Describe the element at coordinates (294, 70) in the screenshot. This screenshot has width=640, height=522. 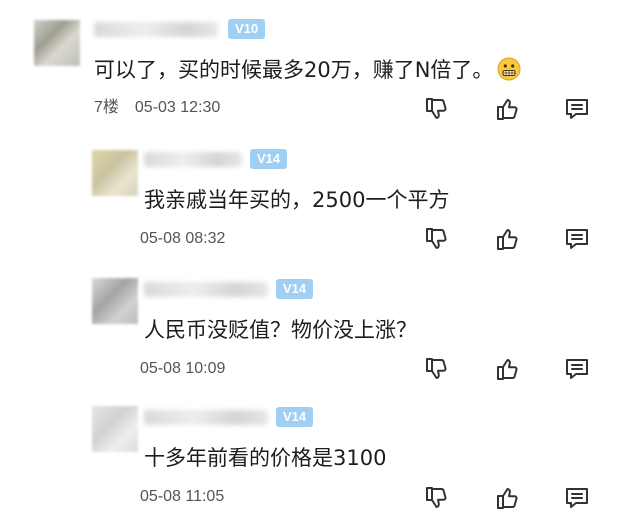
I see `comment-text-content: 可以了，买的时候最多20万，赚了N倍了。` at that location.